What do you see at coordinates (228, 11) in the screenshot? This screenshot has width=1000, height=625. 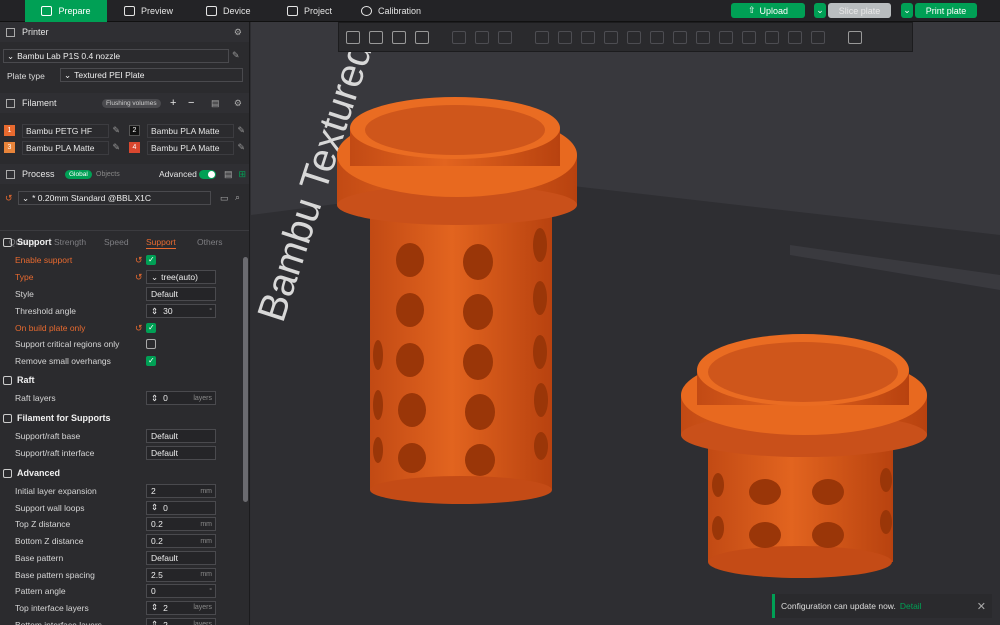 I see `tab-device: Device` at bounding box center [228, 11].